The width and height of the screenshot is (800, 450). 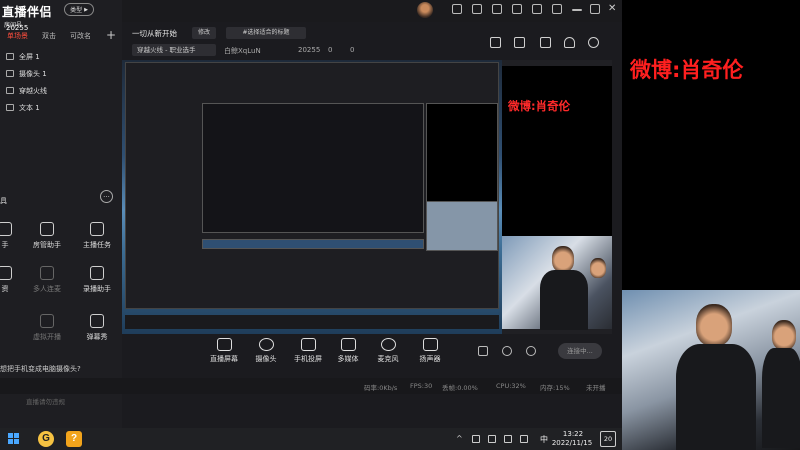 I want to click on nested-camera, so click(x=462, y=226).